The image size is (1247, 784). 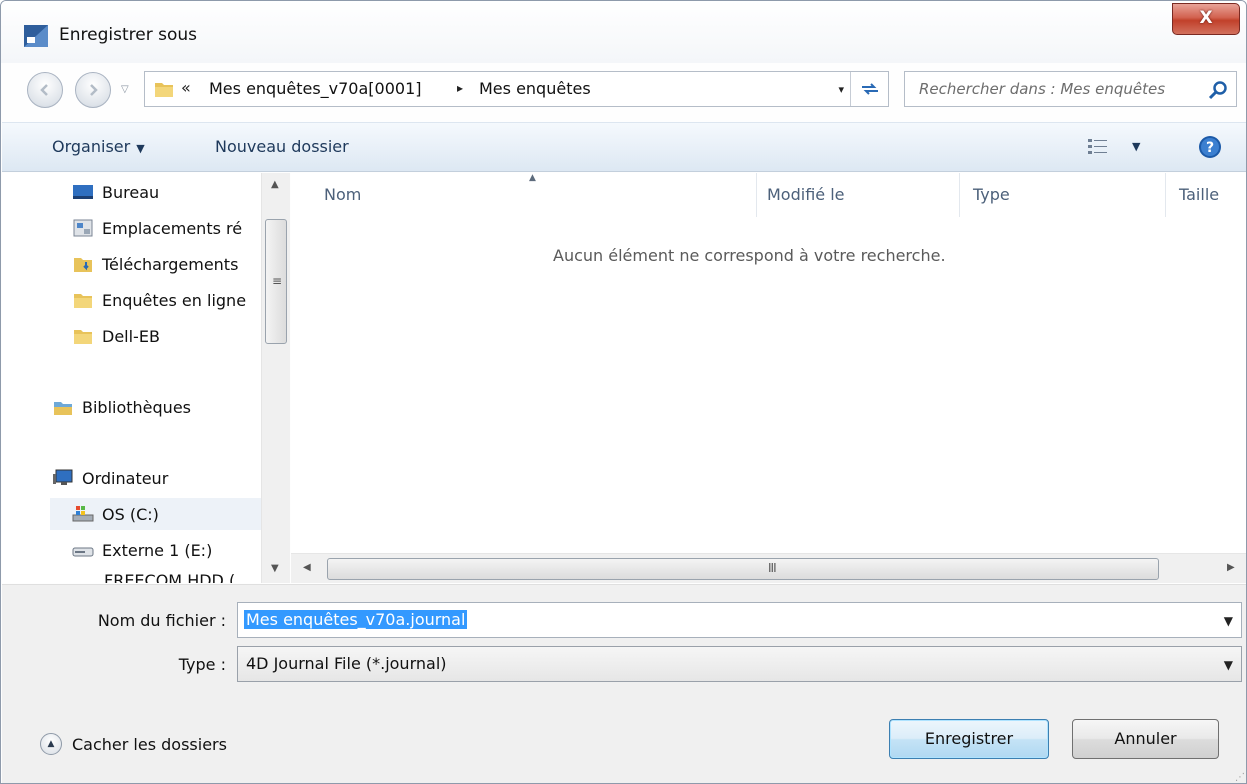 What do you see at coordinates (51, 744) in the screenshot?
I see `collapse-up-icon: ▲` at bounding box center [51, 744].